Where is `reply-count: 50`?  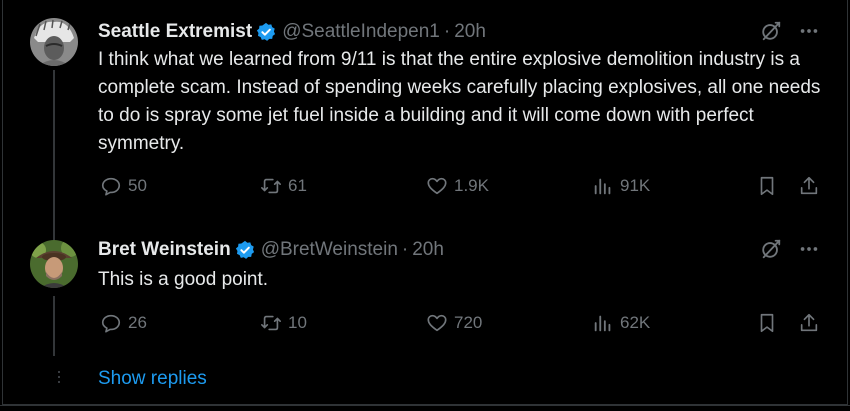 reply-count: 50 is located at coordinates (137, 185).